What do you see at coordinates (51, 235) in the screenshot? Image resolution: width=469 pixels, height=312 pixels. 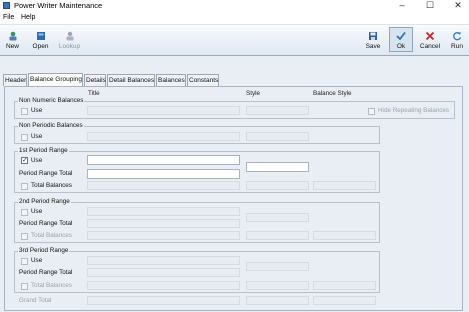 I see `period2-total-balances-label: Total Balances` at bounding box center [51, 235].